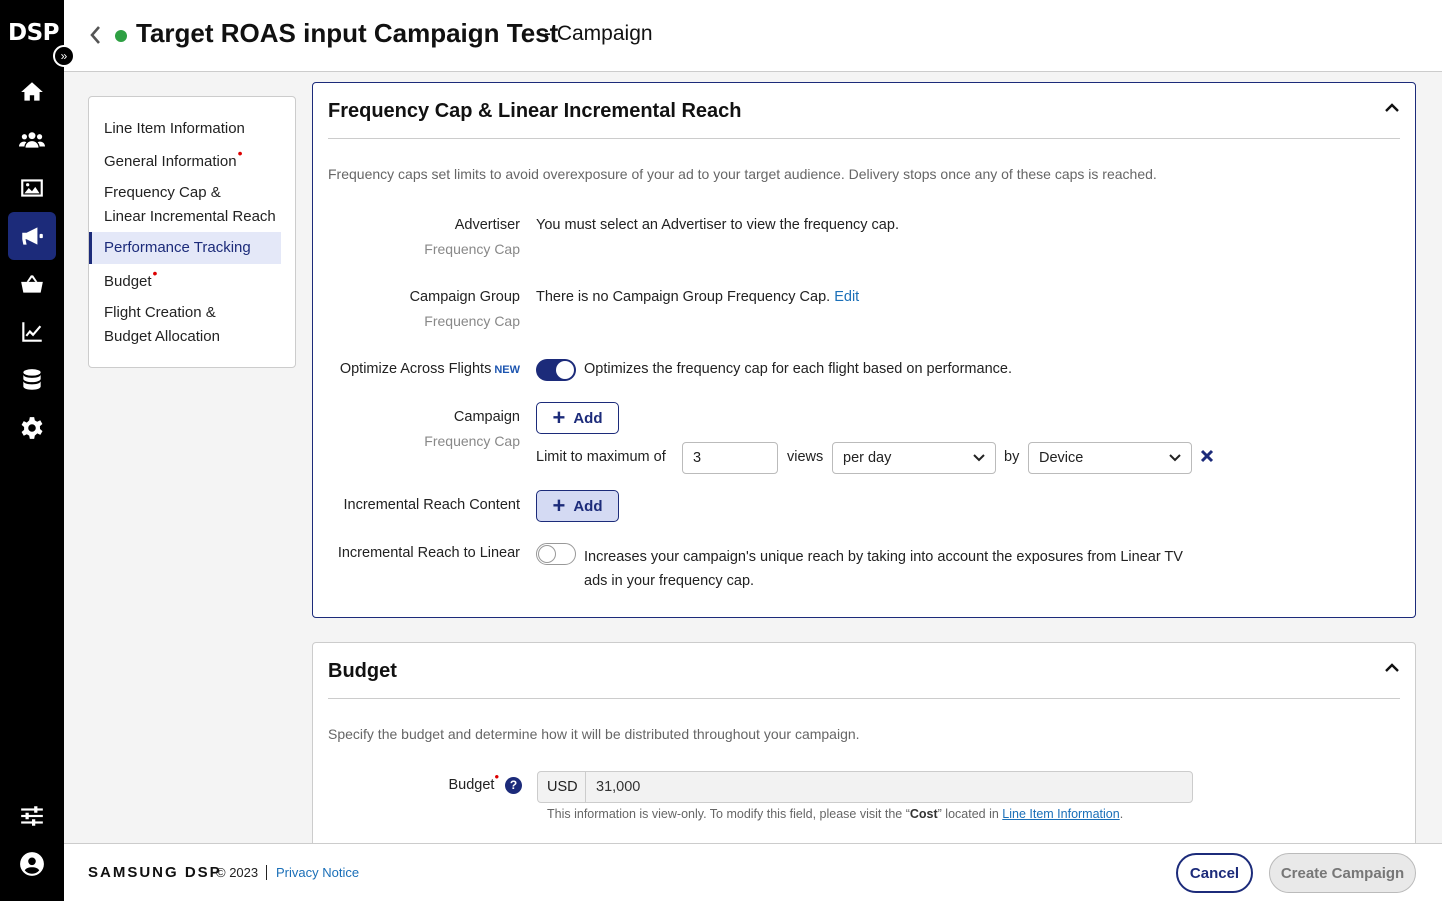 The image size is (1442, 901). What do you see at coordinates (618, 787) in the screenshot?
I see `budget-amount-value: 31,000` at bounding box center [618, 787].